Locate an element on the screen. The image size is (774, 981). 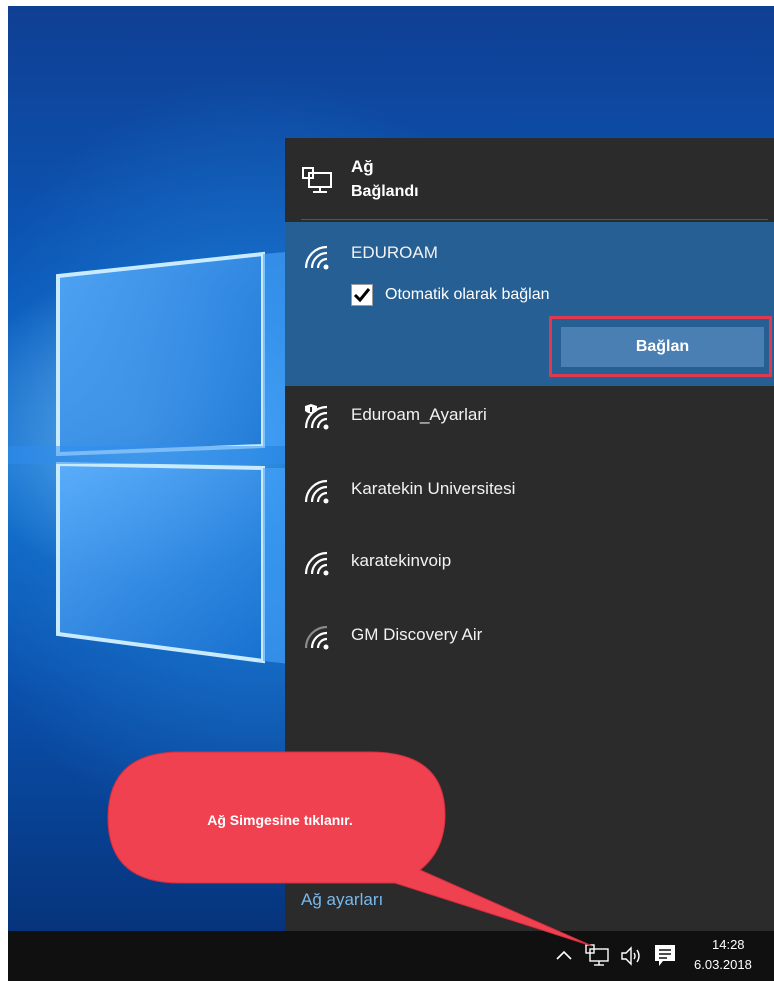
checkmark-icon is located at coordinates (362, 295).